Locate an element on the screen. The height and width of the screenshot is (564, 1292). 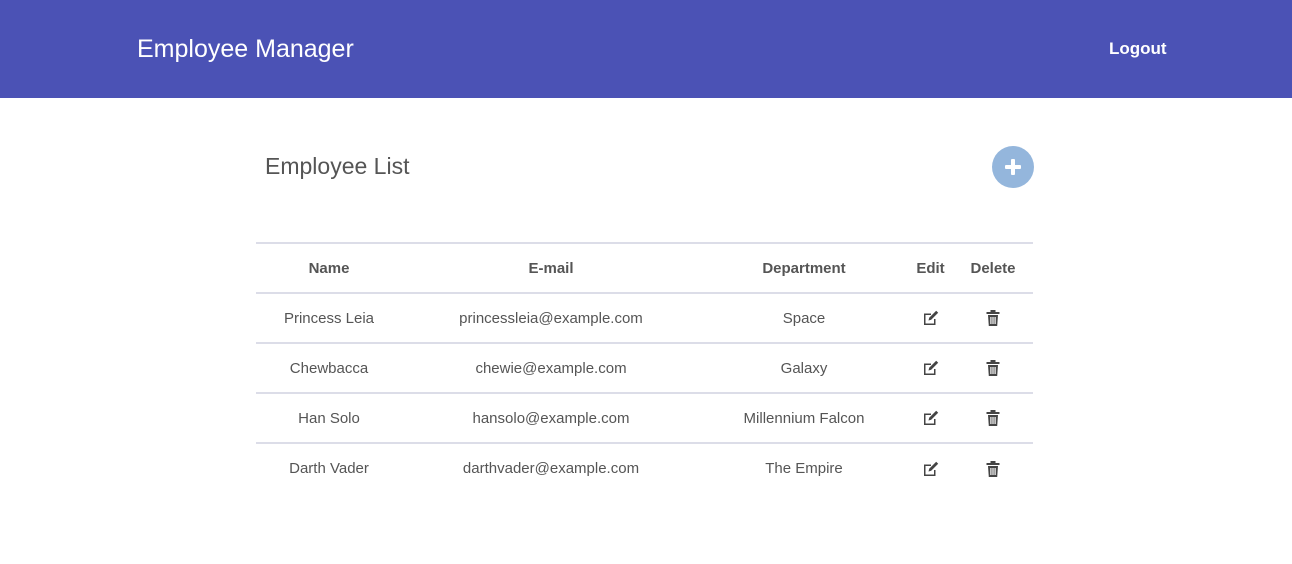
table-row: Chewbacca chewie@example.com Galaxy is located at coordinates (644, 368).